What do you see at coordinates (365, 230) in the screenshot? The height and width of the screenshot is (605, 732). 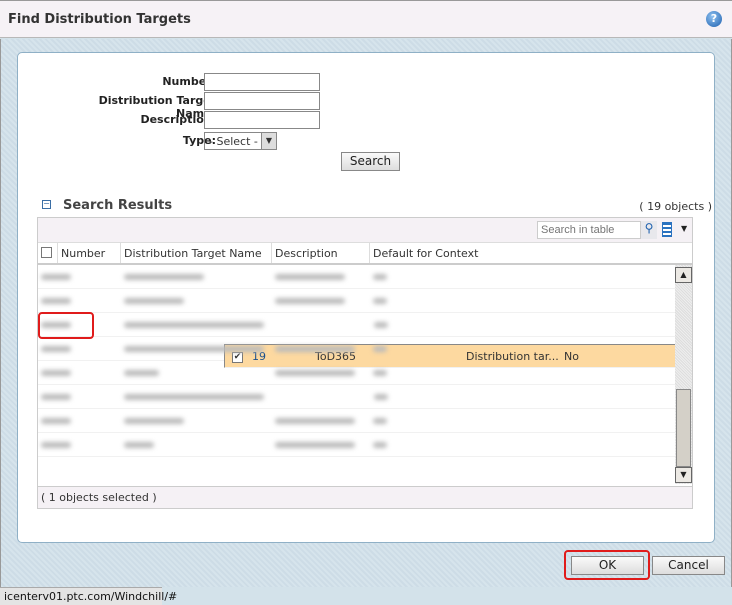 I see `table-toolbar: ⚲ ▼` at bounding box center [365, 230].